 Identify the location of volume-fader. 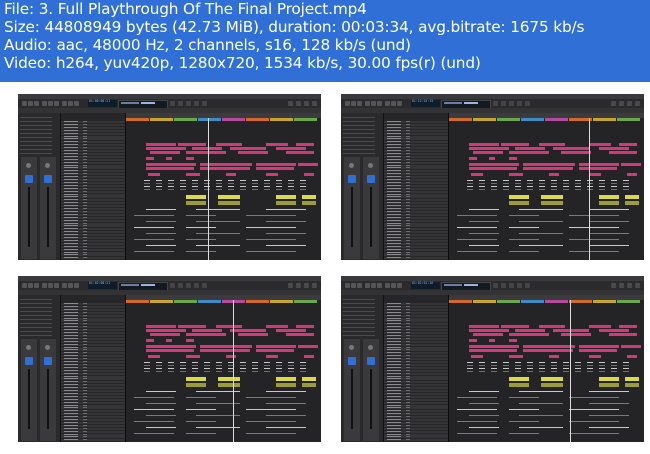
(48, 217).